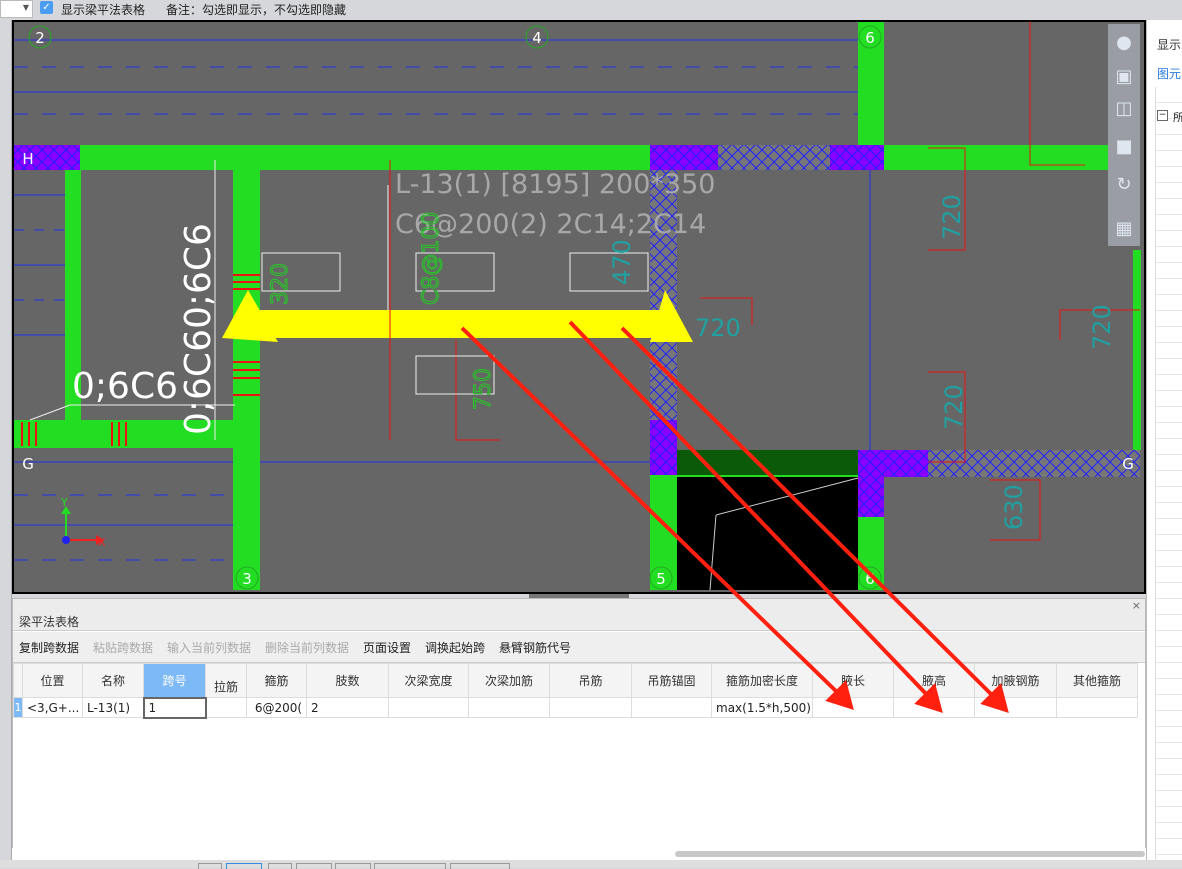 This screenshot has height=869, width=1182. Describe the element at coordinates (509, 680) in the screenshot. I see `column-header: 次梁加筋` at that location.